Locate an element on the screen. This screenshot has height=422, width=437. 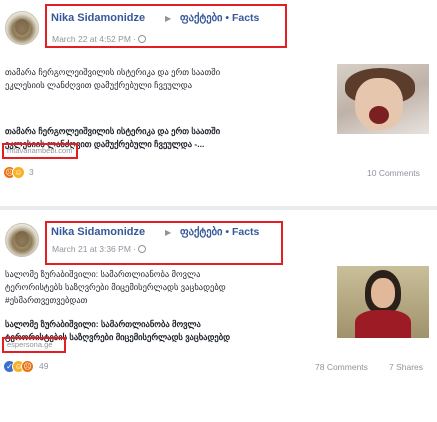
reaction-summary: ☹ ☺ 3 is located at coordinates (33, 173).